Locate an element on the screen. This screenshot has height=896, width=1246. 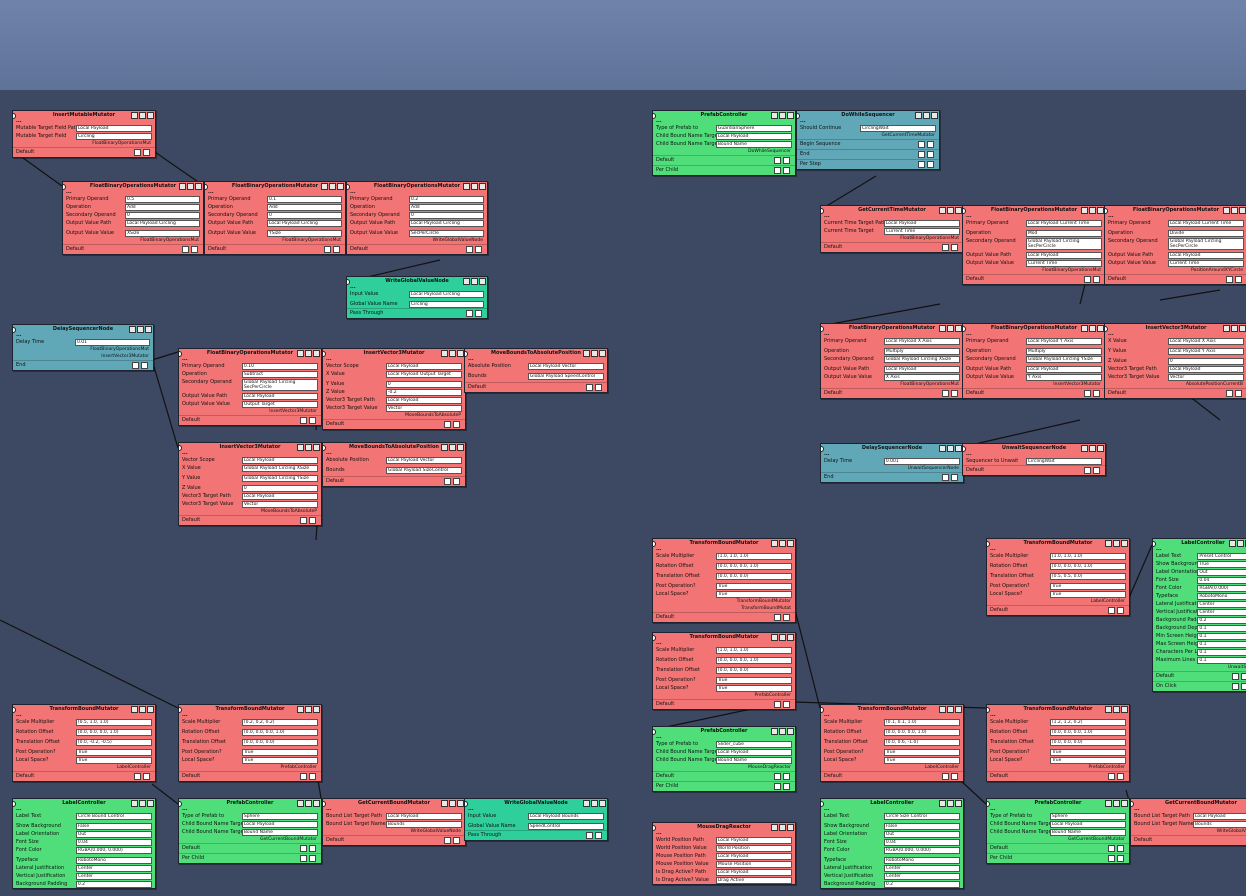
field-value: RobotoMono is located at coordinates (921, 860).